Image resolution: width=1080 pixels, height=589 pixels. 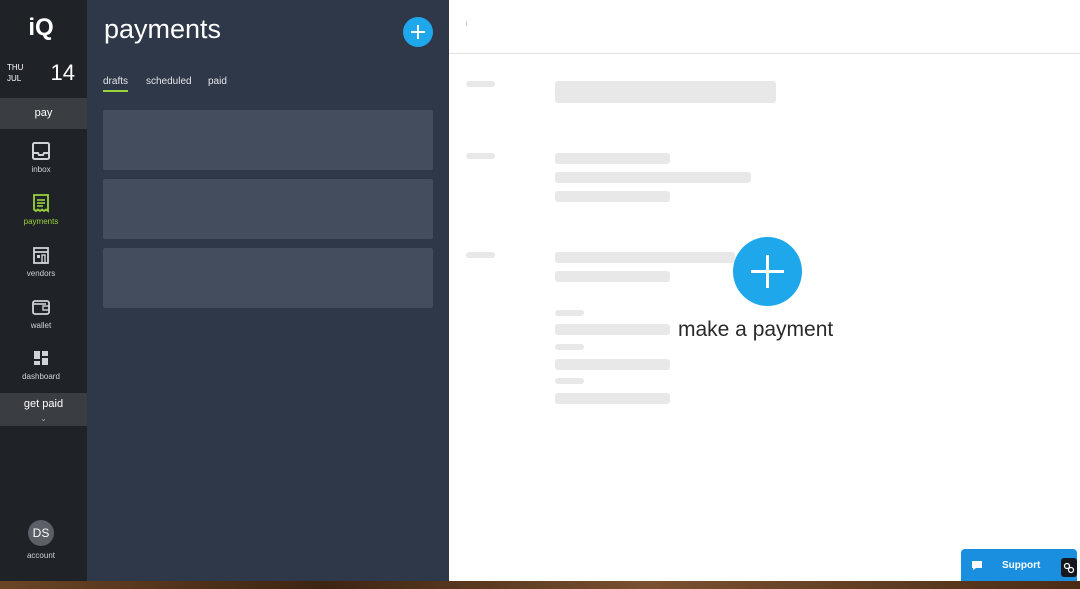 I want to click on section-get-paid: get paid ⌄, so click(x=43, y=409).